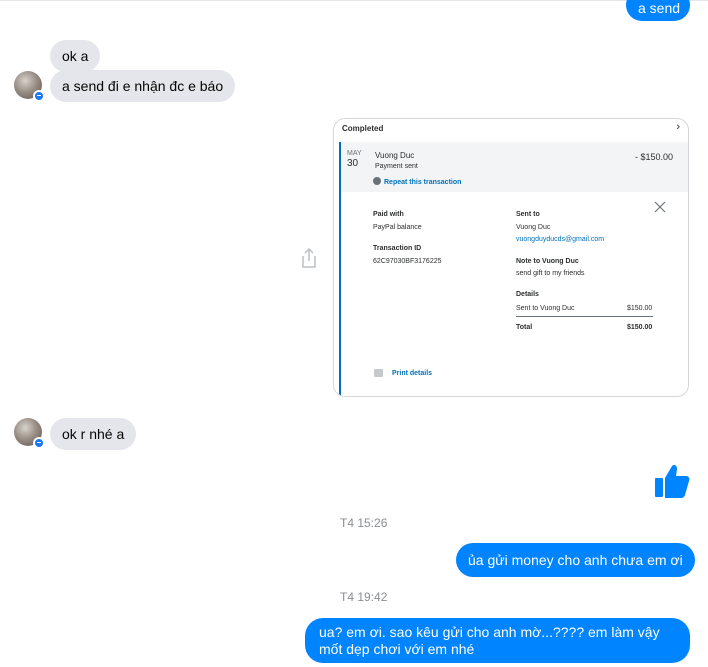 This screenshot has width=708, height=667. Describe the element at coordinates (378, 373) in the screenshot. I see `printer-icon` at that location.